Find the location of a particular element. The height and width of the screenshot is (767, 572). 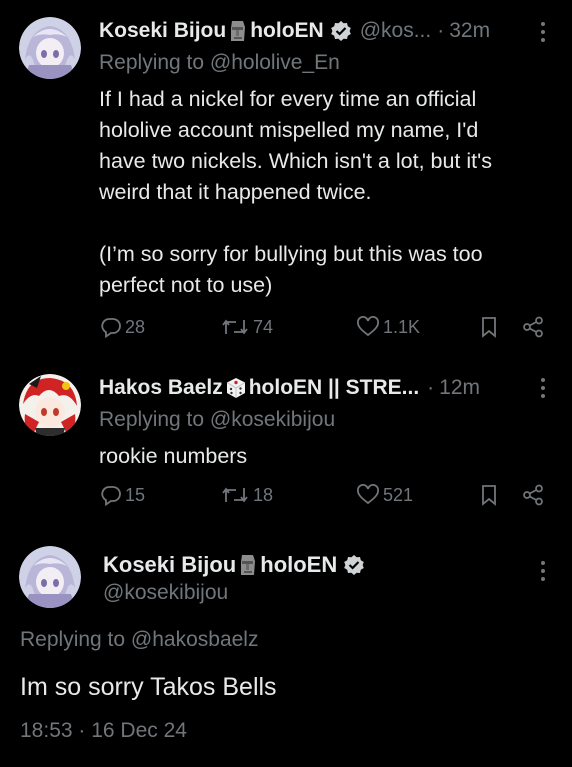

display-name: Hakos Baelz is located at coordinates (161, 388).